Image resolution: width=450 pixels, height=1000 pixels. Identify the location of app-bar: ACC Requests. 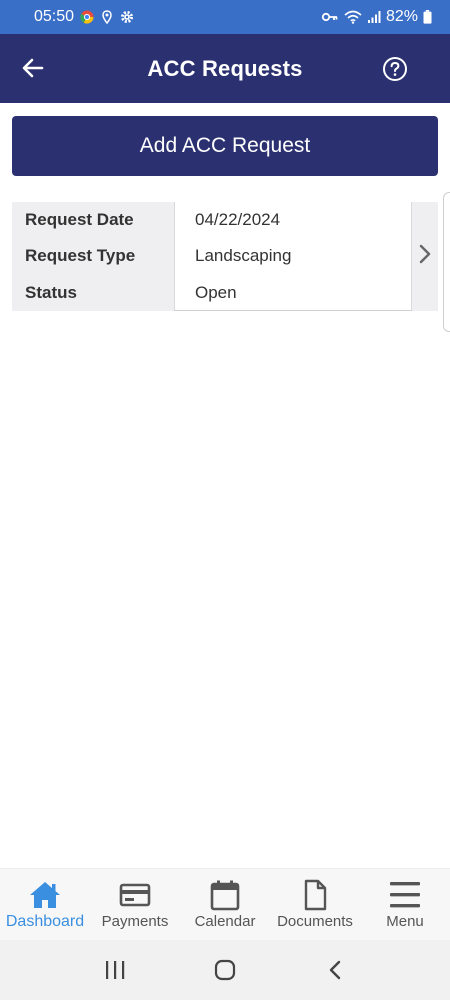
(225, 68).